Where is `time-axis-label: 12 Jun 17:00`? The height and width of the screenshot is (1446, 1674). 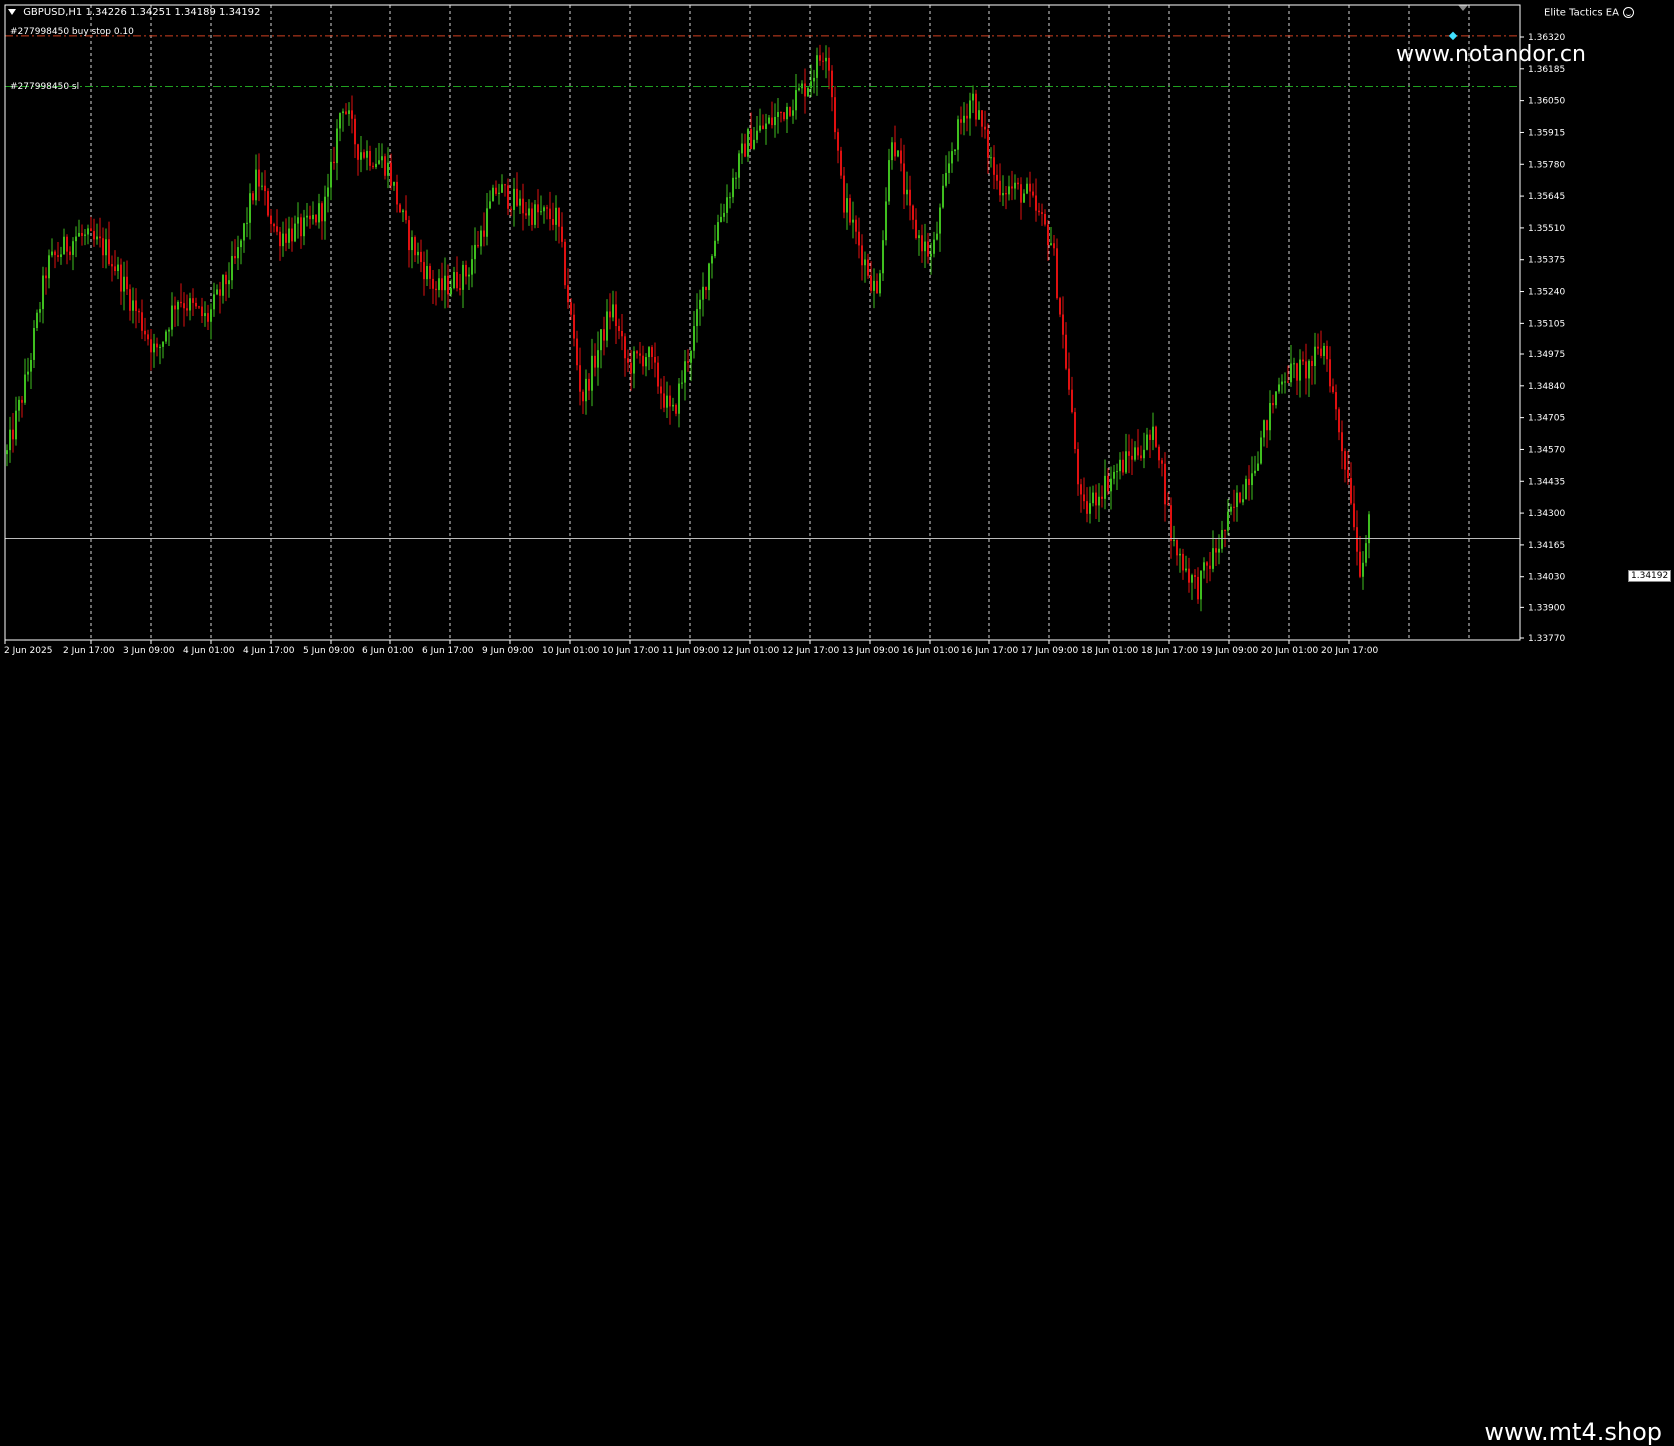 time-axis-label: 12 Jun 17:00 is located at coordinates (810, 651).